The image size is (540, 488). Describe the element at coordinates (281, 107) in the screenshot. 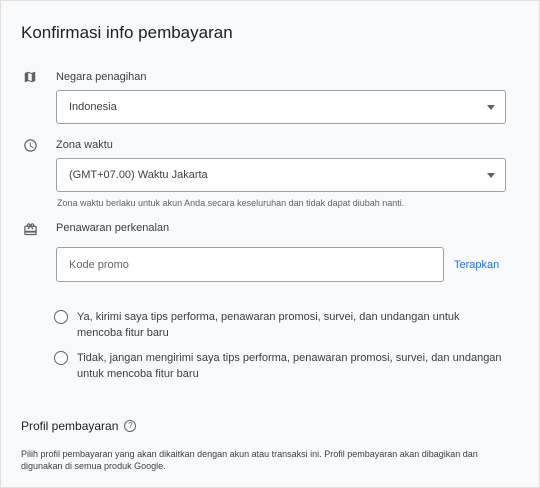

I see `billing-country-select: Indonesia` at that location.